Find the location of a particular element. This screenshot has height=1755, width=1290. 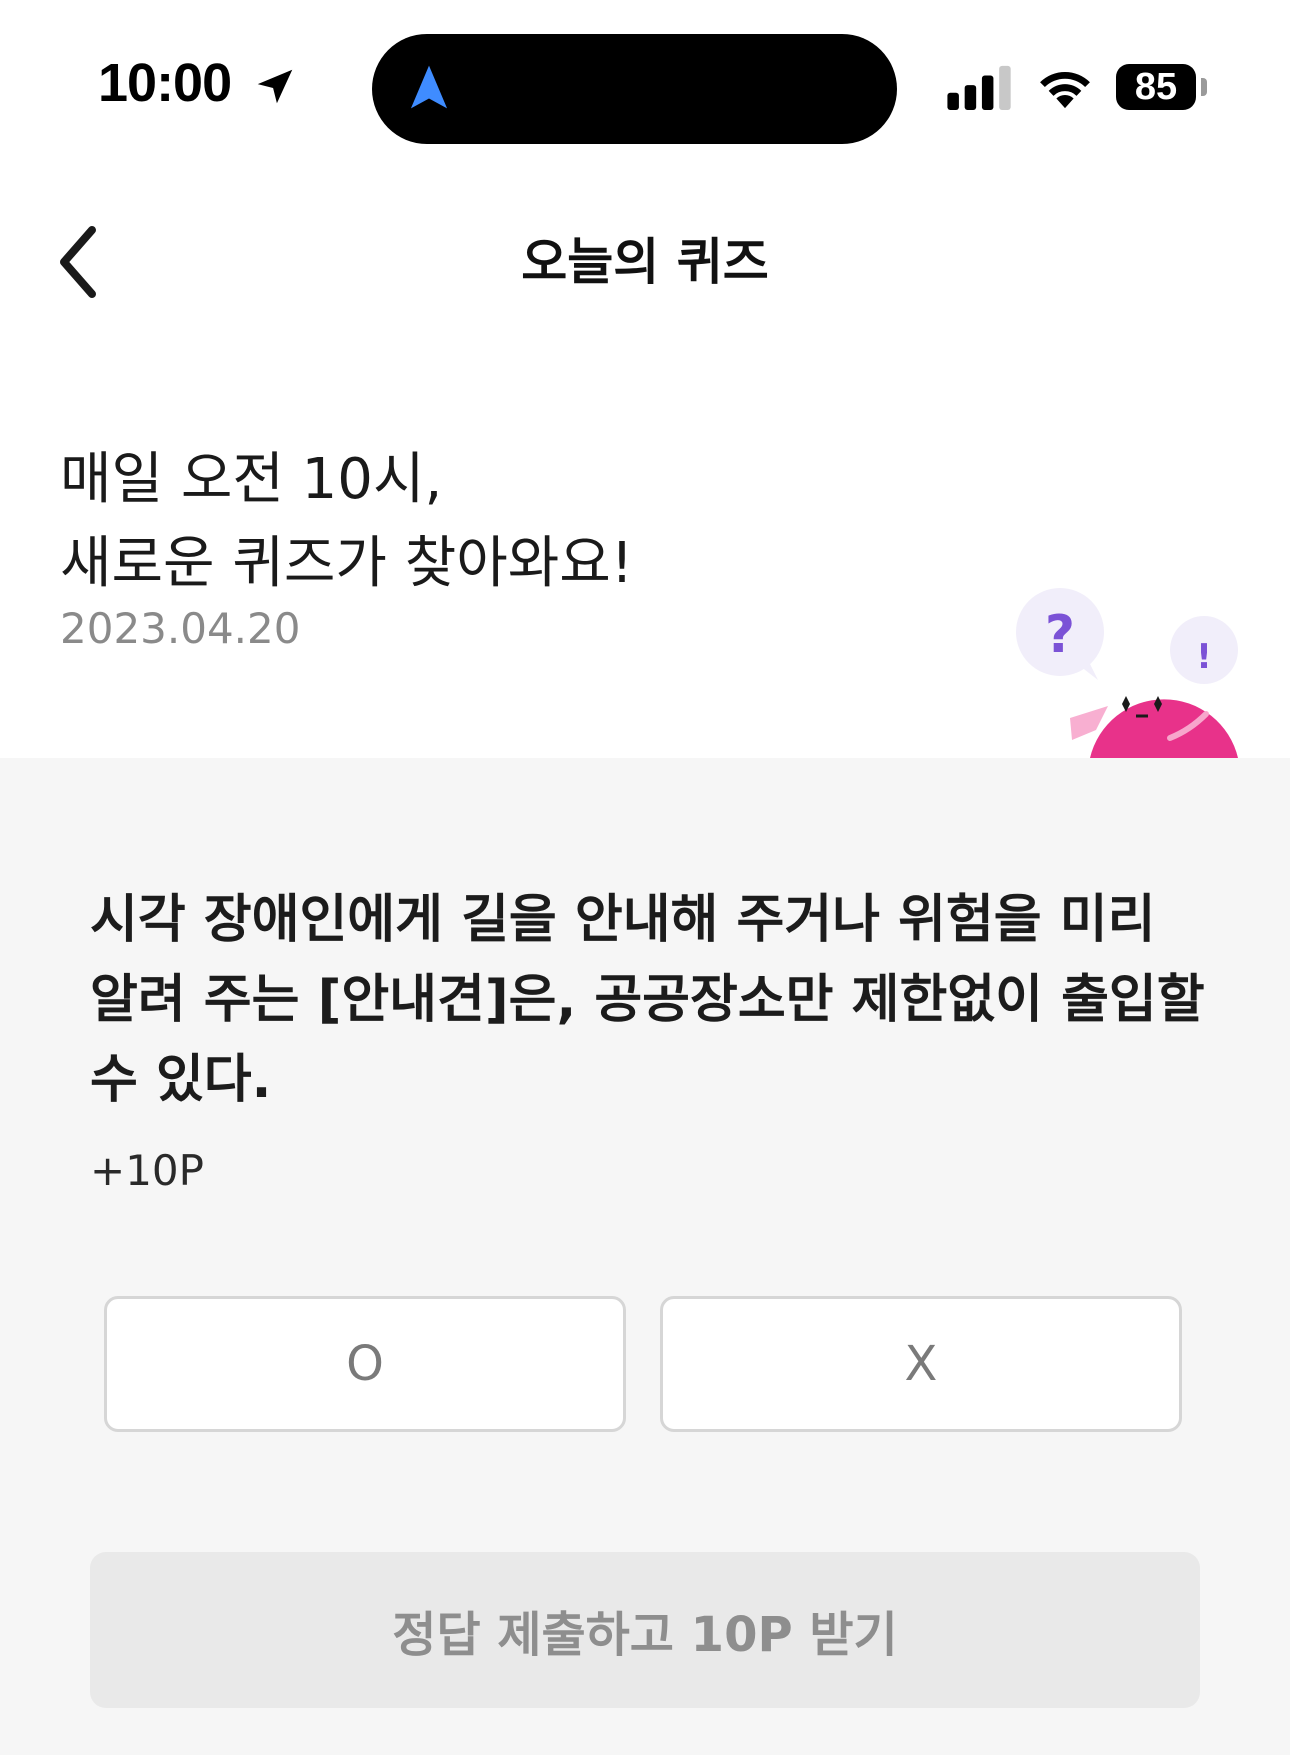

cellular-signal-icon is located at coordinates (979, 87).